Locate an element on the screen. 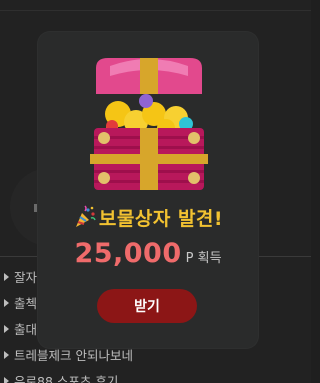 This screenshot has height=383, width=320. reward-row: 25,000 P 획득 is located at coordinates (148, 253).